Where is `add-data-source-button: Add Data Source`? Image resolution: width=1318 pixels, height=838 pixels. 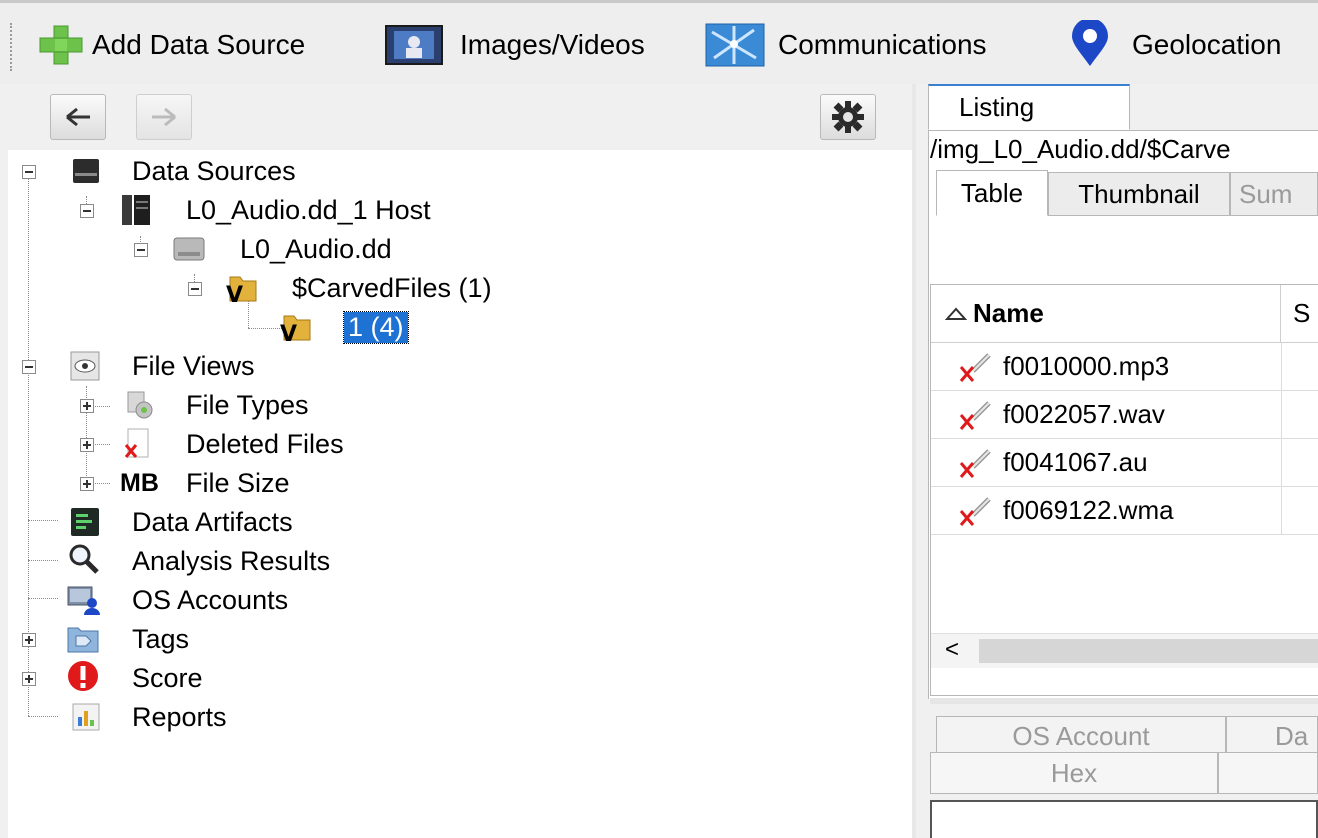 add-data-source-button: Add Data Source is located at coordinates (169, 45).